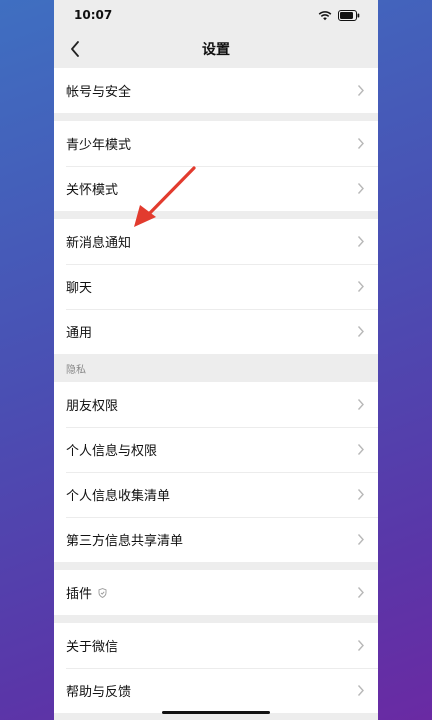 The width and height of the screenshot is (432, 720). What do you see at coordinates (216, 188) in the screenshot?
I see `settings-item-care-mode: 关怀模式` at bounding box center [216, 188].